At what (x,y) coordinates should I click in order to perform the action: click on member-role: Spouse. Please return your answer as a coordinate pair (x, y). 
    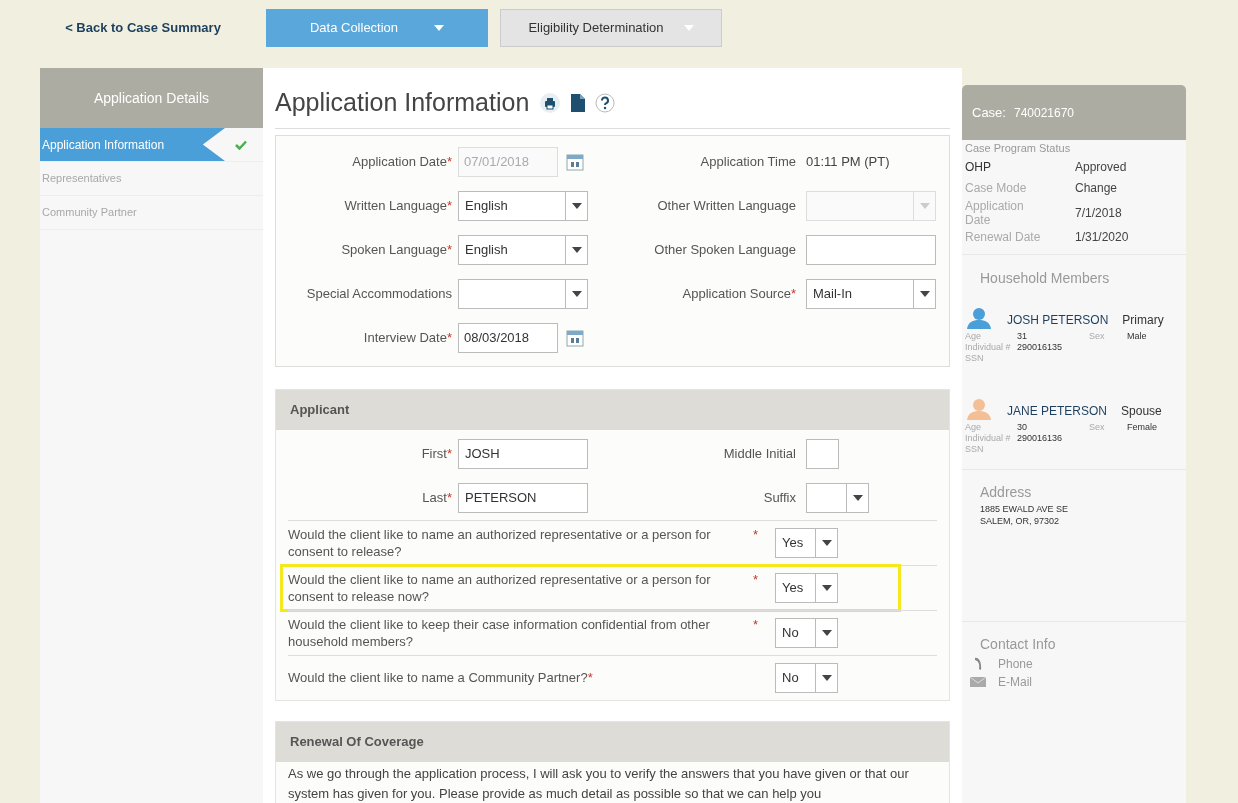
    Looking at the image, I should click on (1141, 411).